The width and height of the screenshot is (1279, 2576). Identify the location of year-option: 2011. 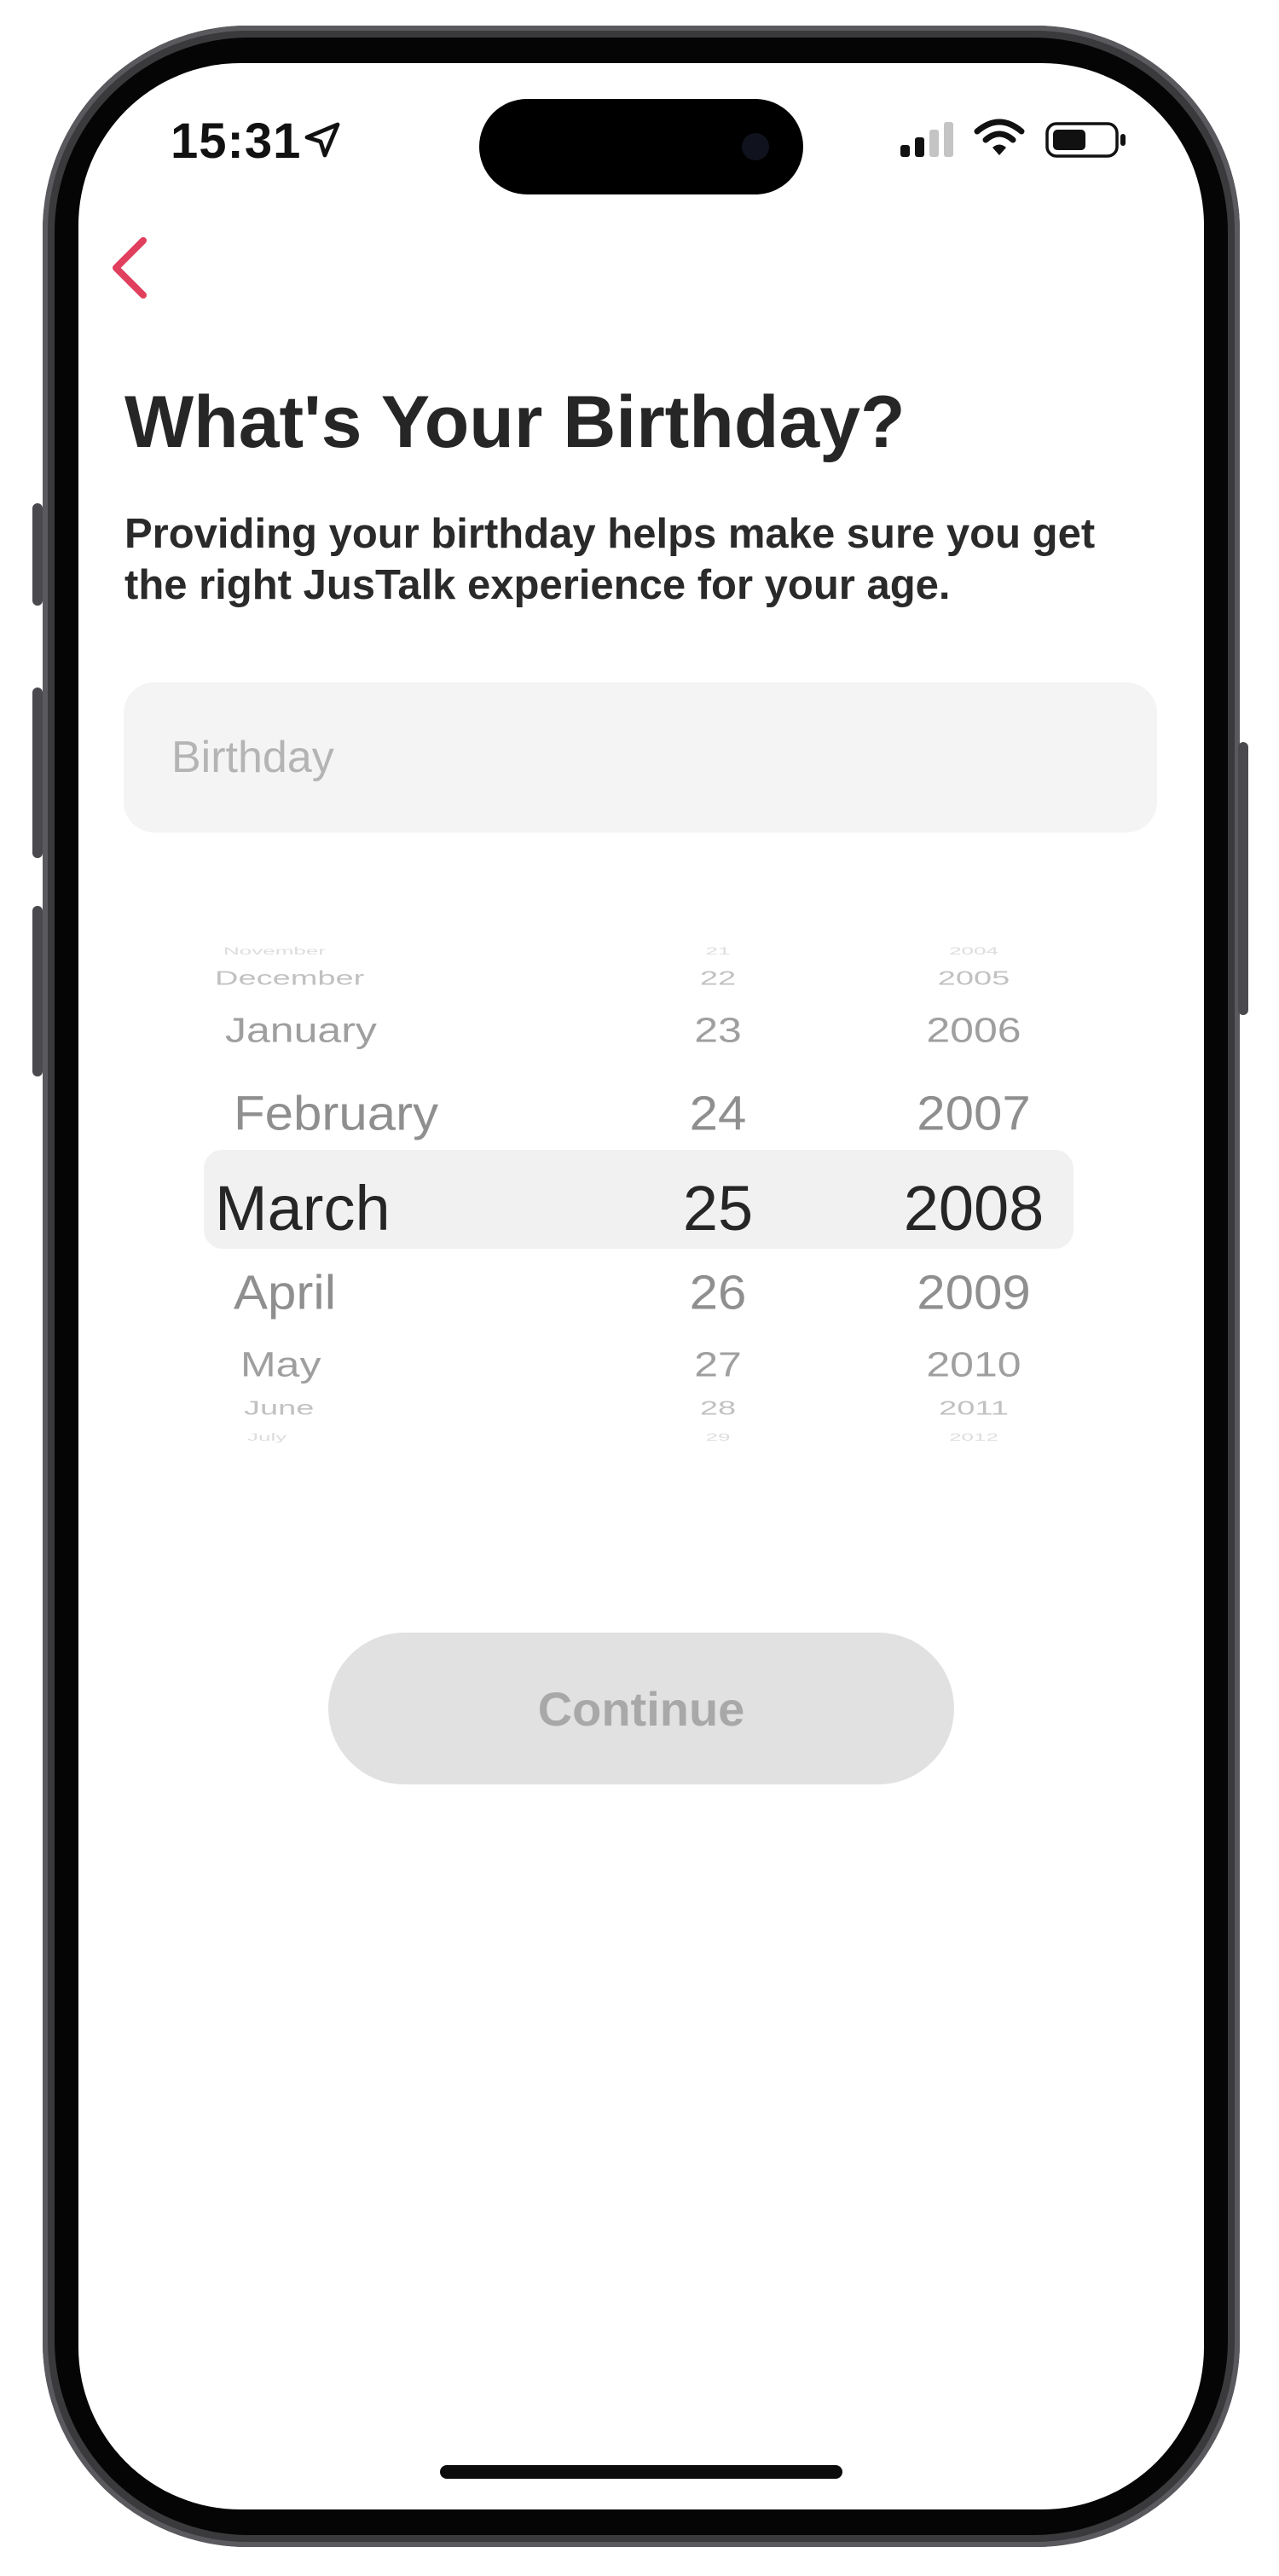
(974, 1408).